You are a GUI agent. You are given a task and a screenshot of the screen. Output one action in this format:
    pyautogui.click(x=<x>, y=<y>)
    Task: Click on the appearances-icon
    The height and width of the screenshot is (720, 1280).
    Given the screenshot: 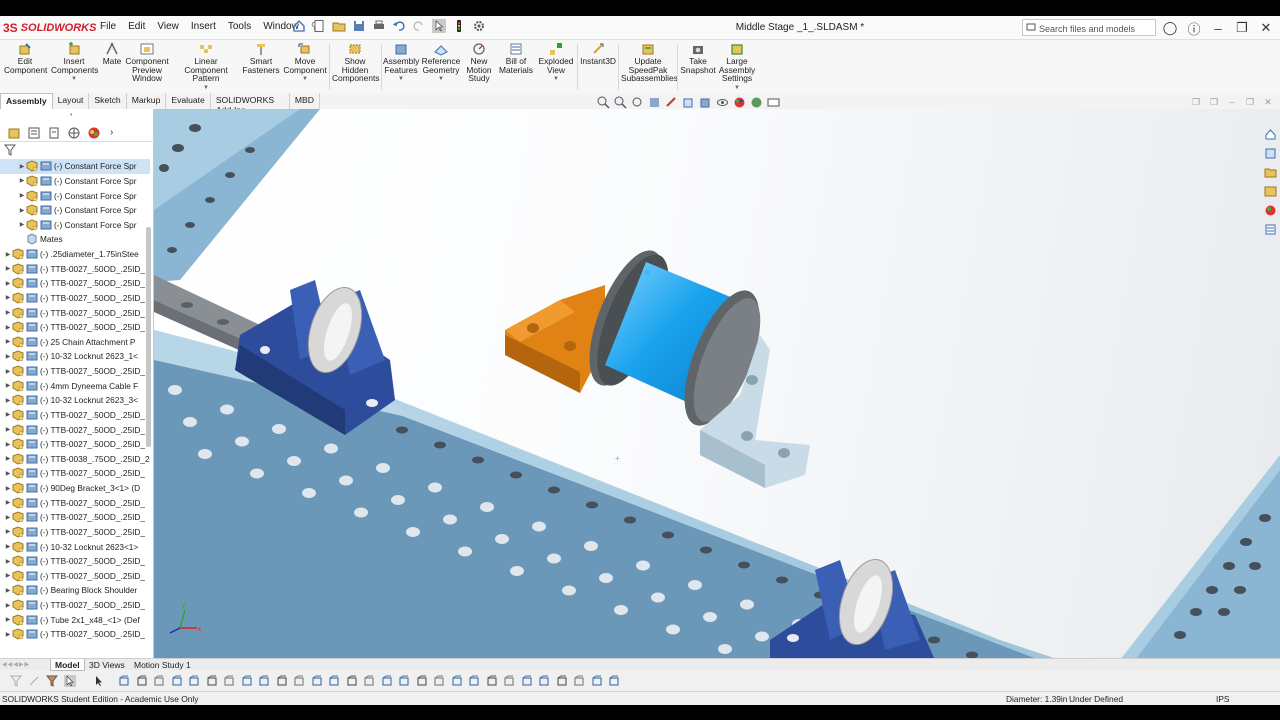 What is the action you would take?
    pyautogui.click(x=1270, y=210)
    